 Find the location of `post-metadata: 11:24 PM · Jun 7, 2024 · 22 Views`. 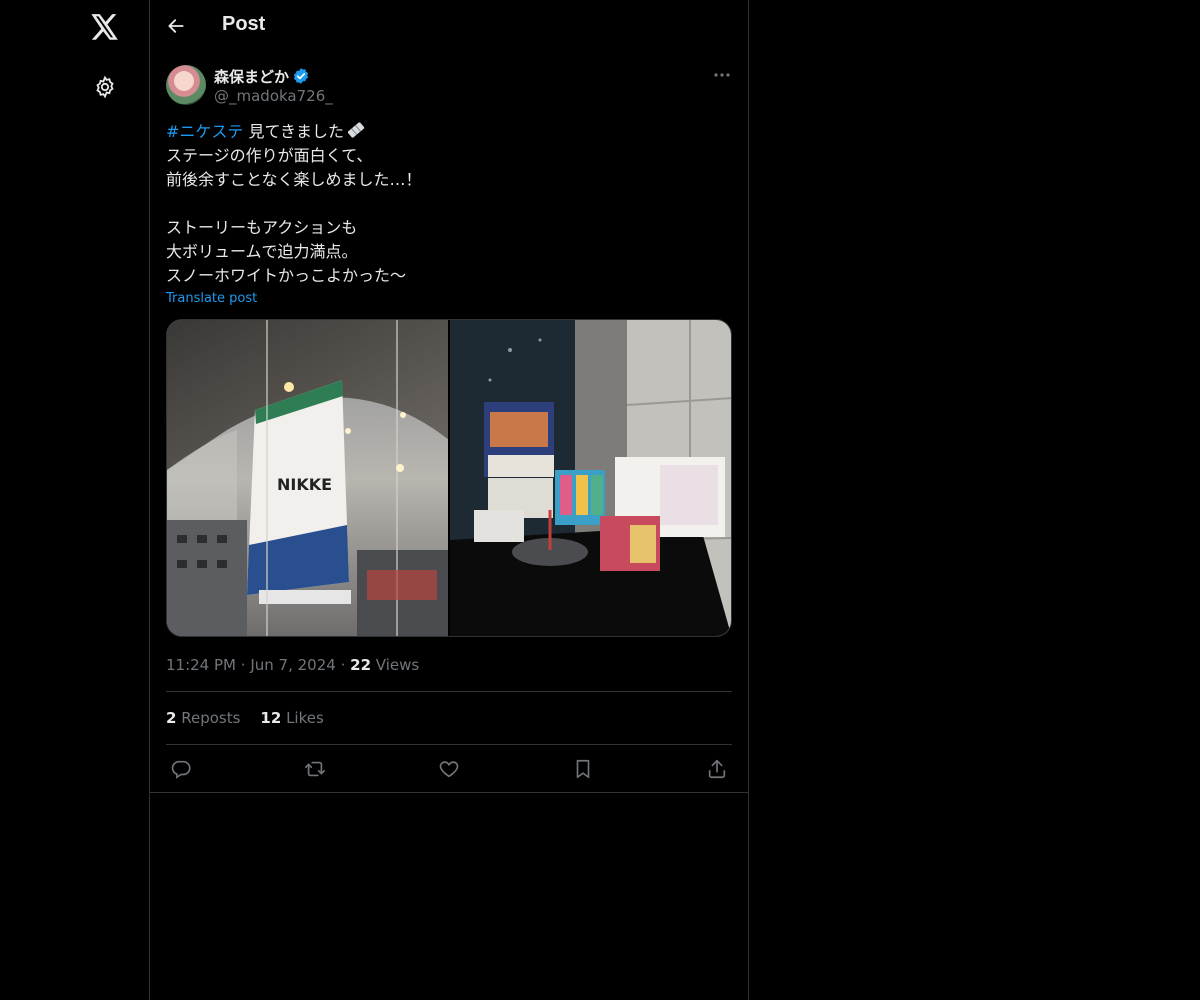

post-metadata: 11:24 PM · Jun 7, 2024 · 22 Views is located at coordinates (292, 665).